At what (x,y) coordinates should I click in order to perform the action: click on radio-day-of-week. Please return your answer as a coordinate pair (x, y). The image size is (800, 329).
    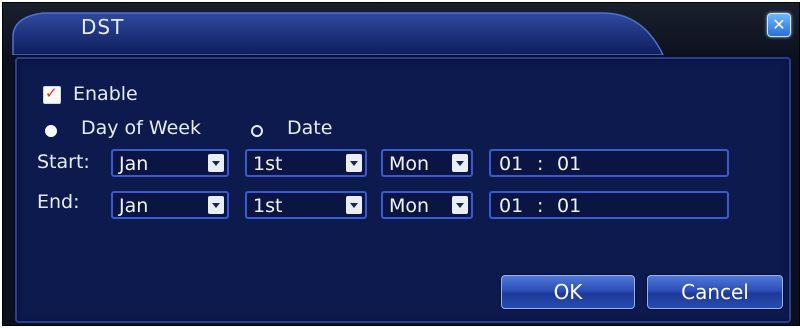
    Looking at the image, I should click on (51, 131).